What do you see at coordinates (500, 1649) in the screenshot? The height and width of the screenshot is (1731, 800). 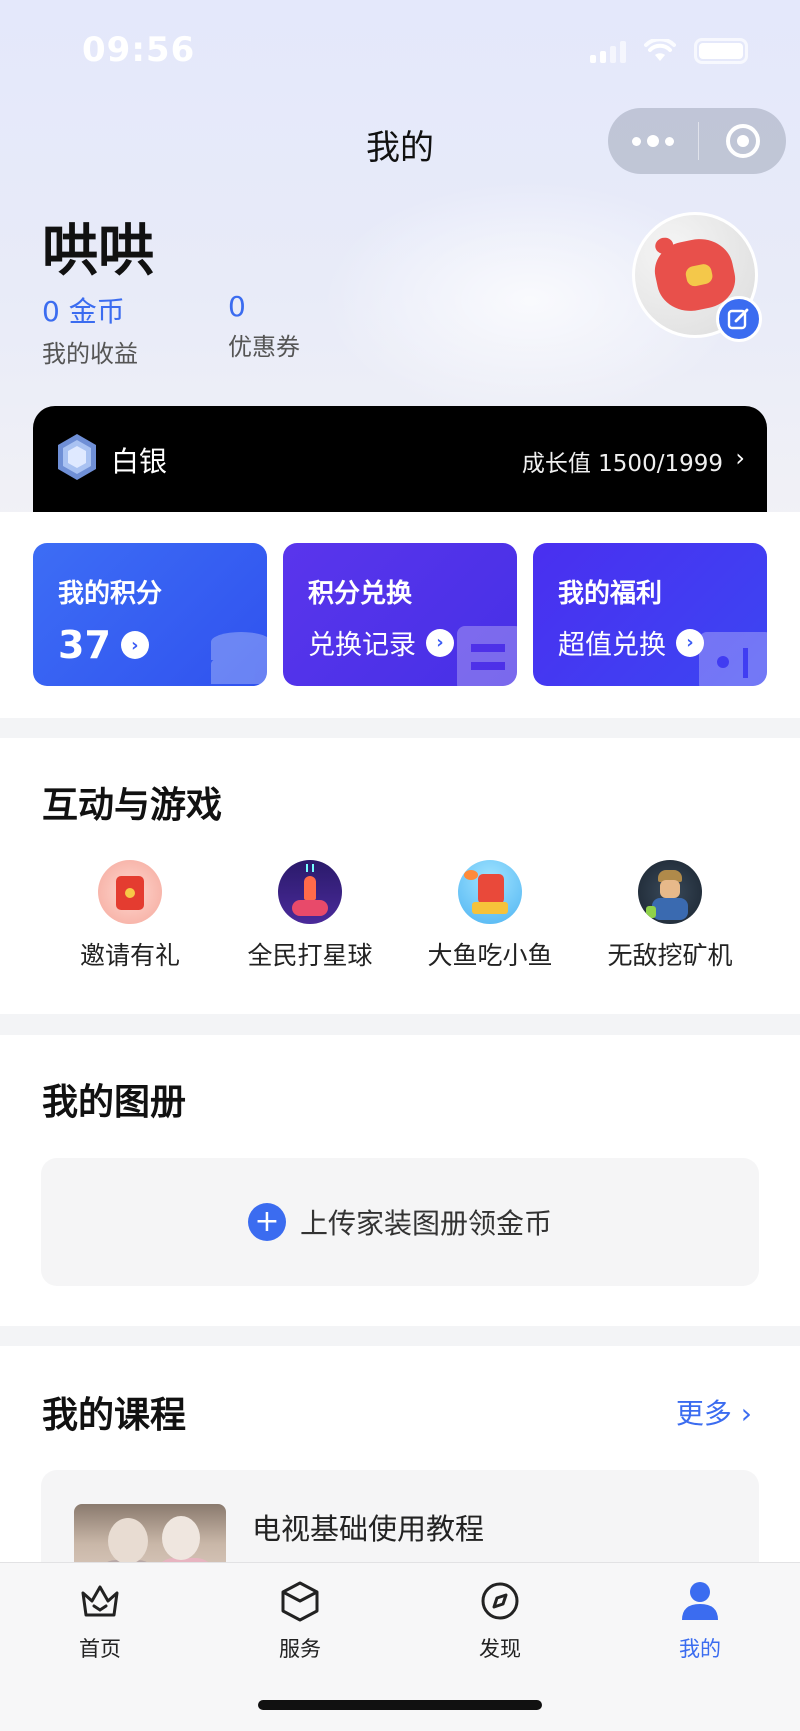 I see `tab-label: 发现` at bounding box center [500, 1649].